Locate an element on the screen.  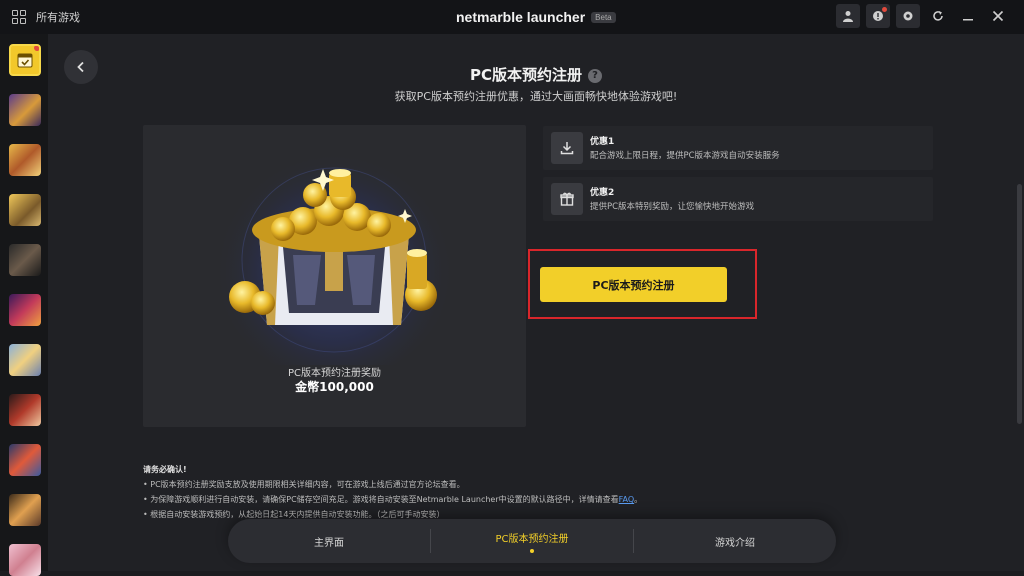
nav-tab-label: 主界面 is located at coordinates (329, 543).